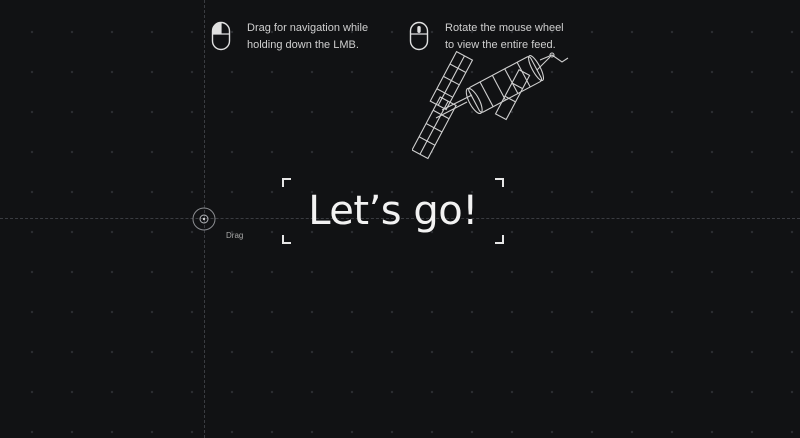  Describe the element at coordinates (204, 219) in the screenshot. I see `drag-target-icon` at that location.